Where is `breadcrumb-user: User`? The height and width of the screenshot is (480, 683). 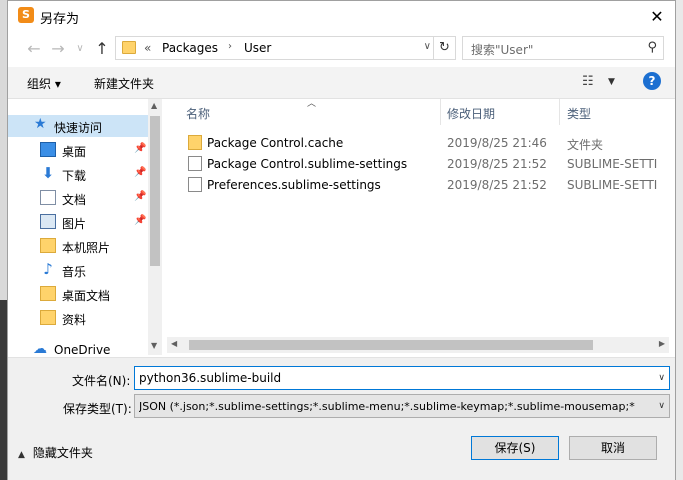
breadcrumb-user: User is located at coordinates (257, 48).